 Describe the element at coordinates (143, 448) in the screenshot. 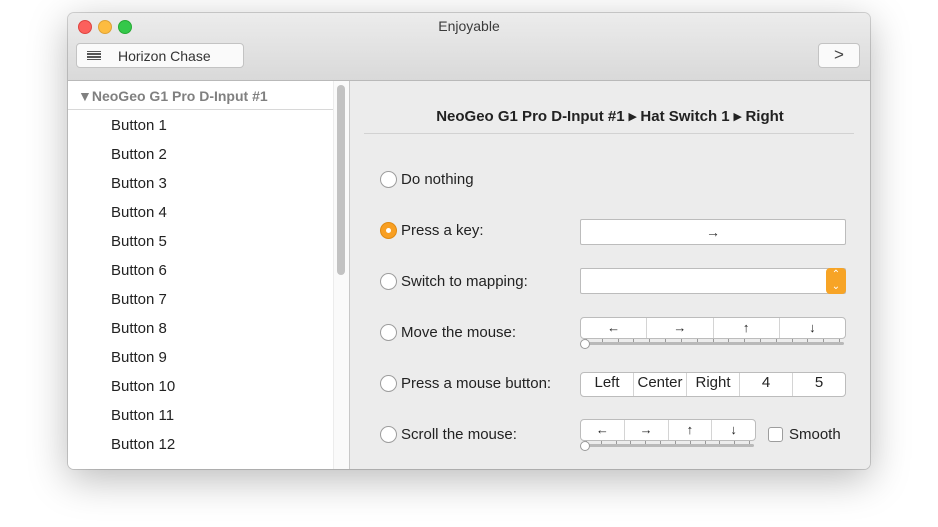

I see `tree-item: Button 12` at that location.